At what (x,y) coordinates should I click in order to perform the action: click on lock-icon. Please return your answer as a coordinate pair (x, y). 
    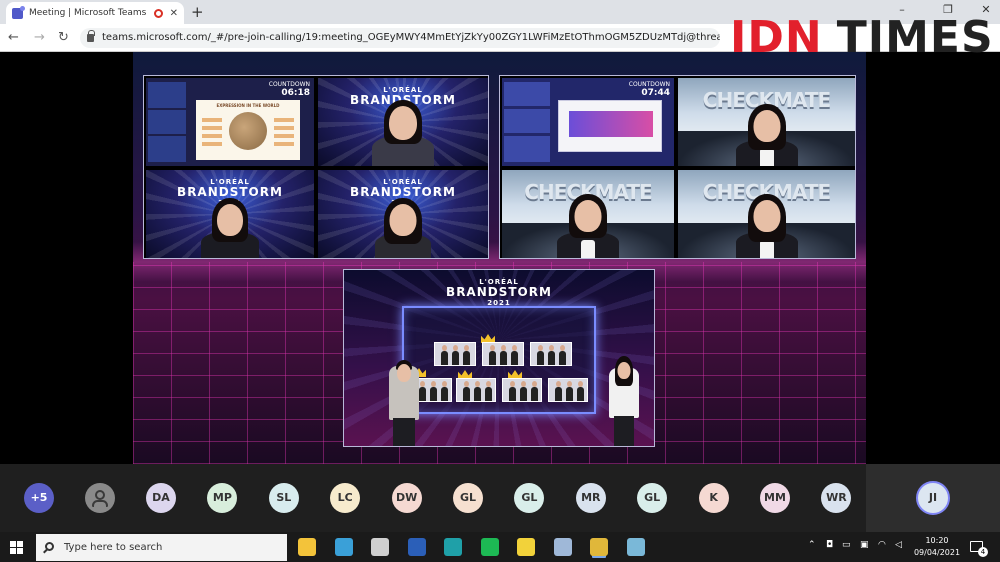
    Looking at the image, I should click on (91, 36).